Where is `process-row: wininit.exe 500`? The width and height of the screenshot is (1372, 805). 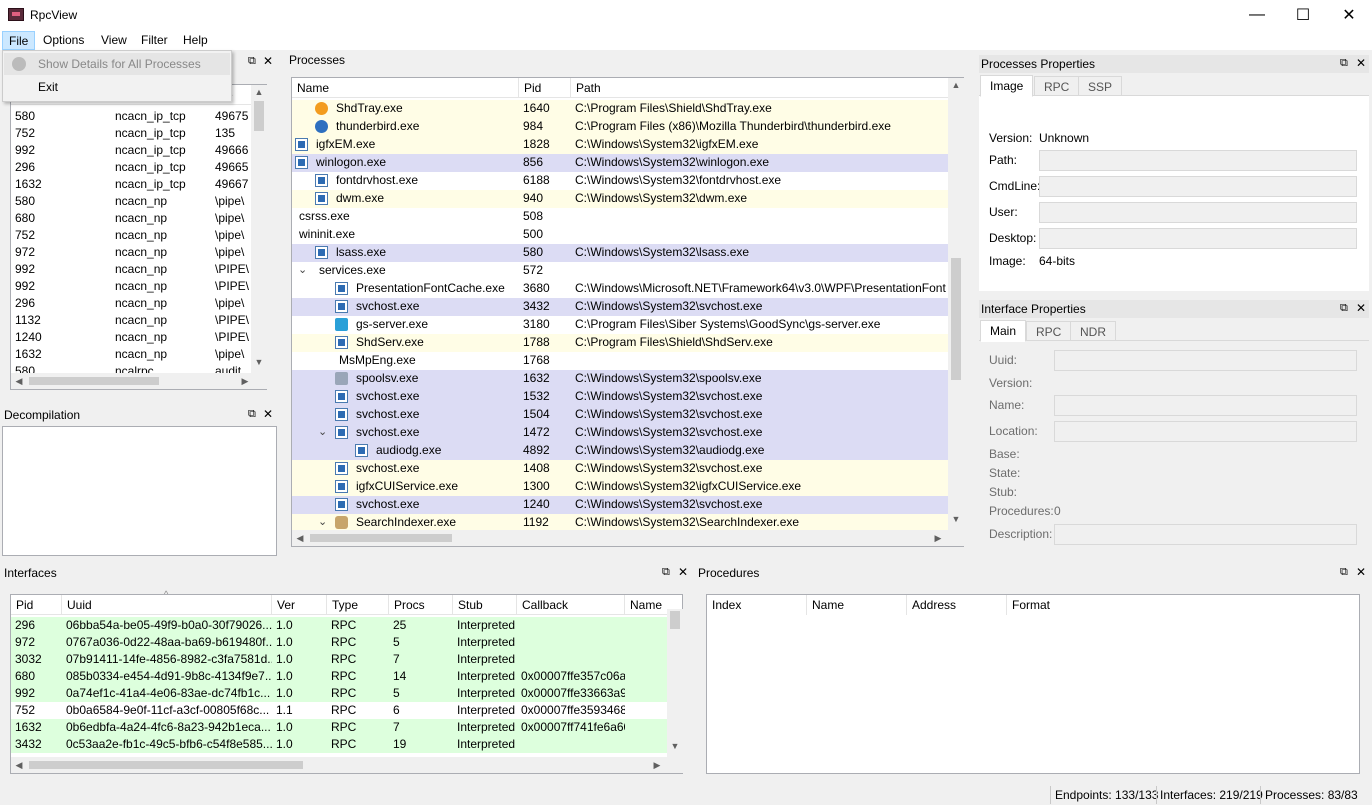
process-row: wininit.exe 500 is located at coordinates (620, 235).